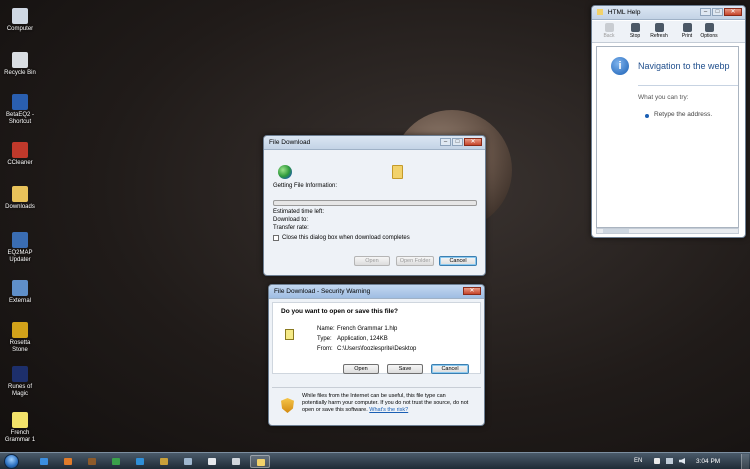 This screenshot has width=750, height=469. I want to click on desktop-icon-label: Downloads, so click(20, 207).